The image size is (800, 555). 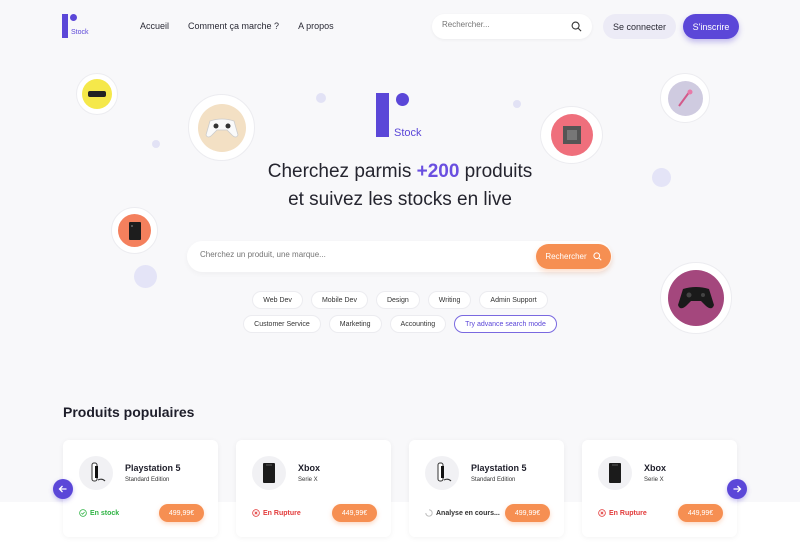 I want to click on signup-button: S'inscrire, so click(x=711, y=26).